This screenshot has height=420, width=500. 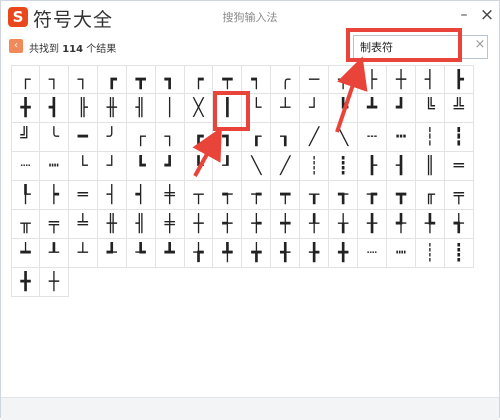 What do you see at coordinates (207, 151) in the screenshot?
I see `arrow-to-symbol` at bounding box center [207, 151].